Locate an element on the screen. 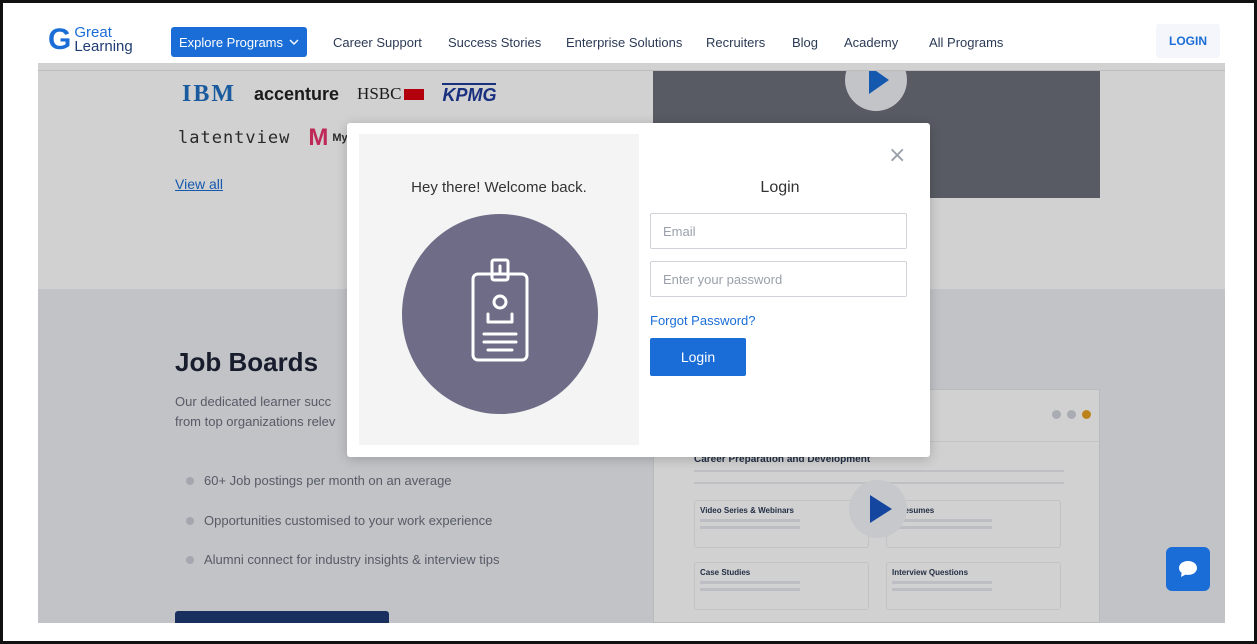 Image resolution: width=1257 pixels, height=644 pixels. id-badge-illustration is located at coordinates (500, 314).